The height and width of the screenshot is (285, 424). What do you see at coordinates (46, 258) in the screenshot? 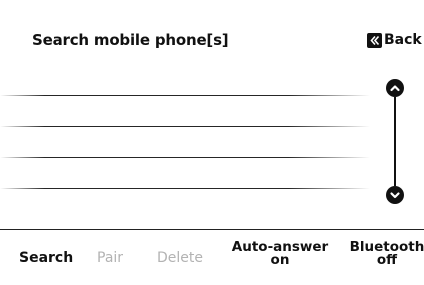
I see `search-button: Search` at bounding box center [46, 258].